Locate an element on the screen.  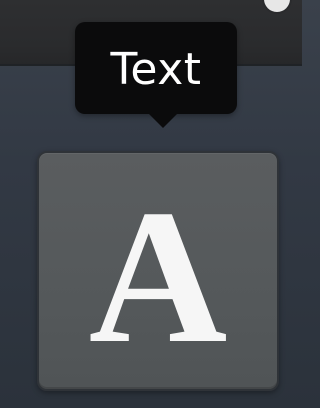
tooltip-arrow is located at coordinates (163, 121).